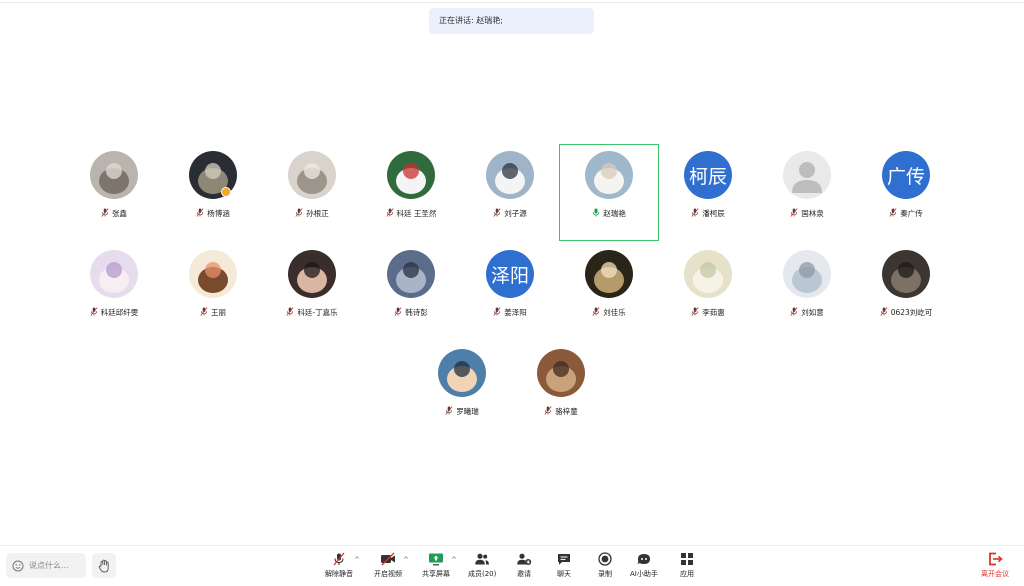  I want to click on participant-tile: 广传秦广传, so click(906, 195).